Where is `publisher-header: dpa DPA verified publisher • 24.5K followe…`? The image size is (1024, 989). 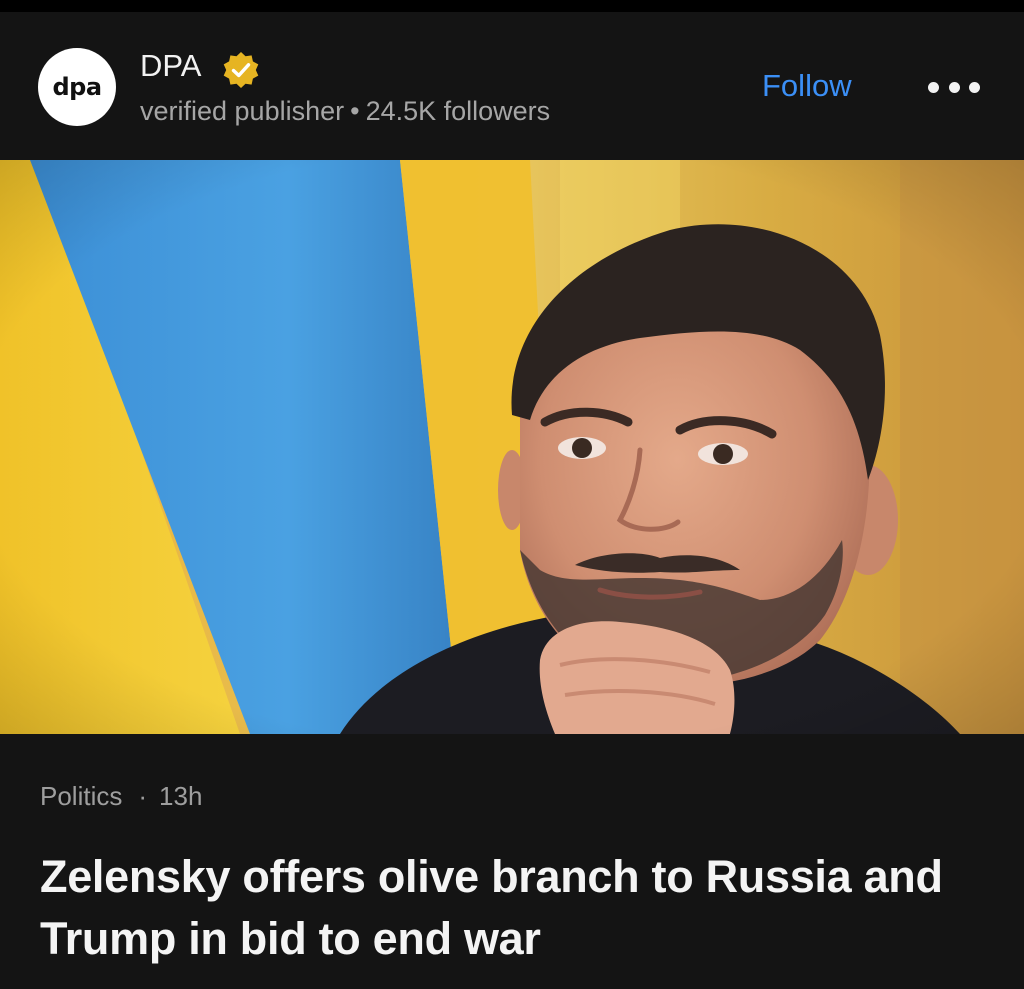 publisher-header: dpa DPA verified publisher • 24.5K followe… is located at coordinates (512, 86).